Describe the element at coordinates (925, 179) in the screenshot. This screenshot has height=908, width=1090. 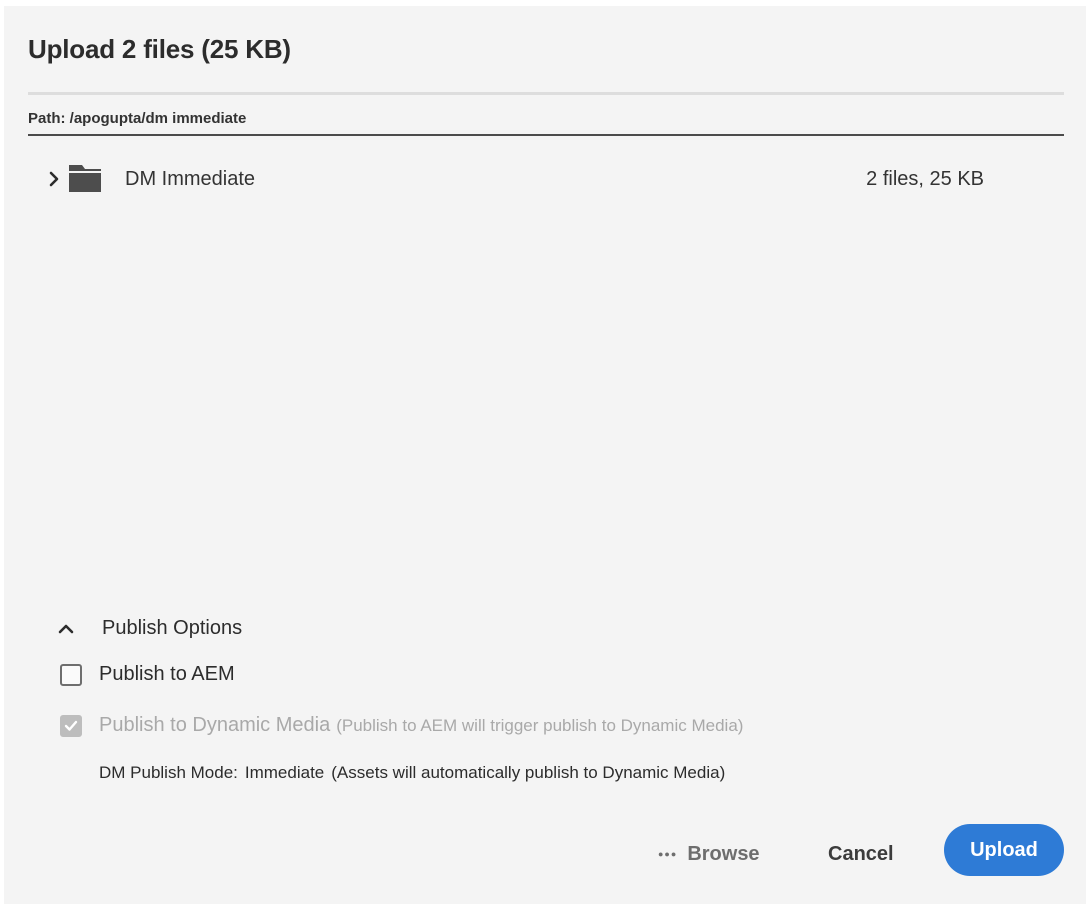
I see `folder-size: 2 files, 25 KB` at that location.